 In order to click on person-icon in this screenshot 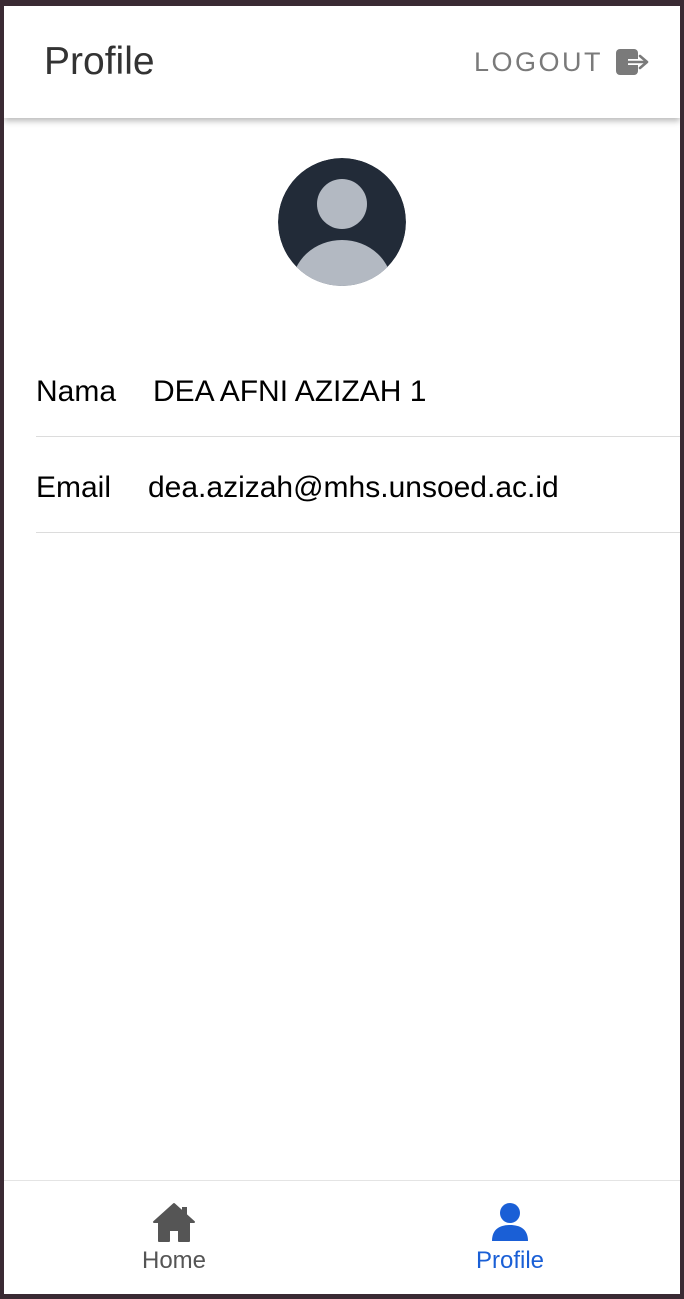, I will do `click(510, 1223)`.